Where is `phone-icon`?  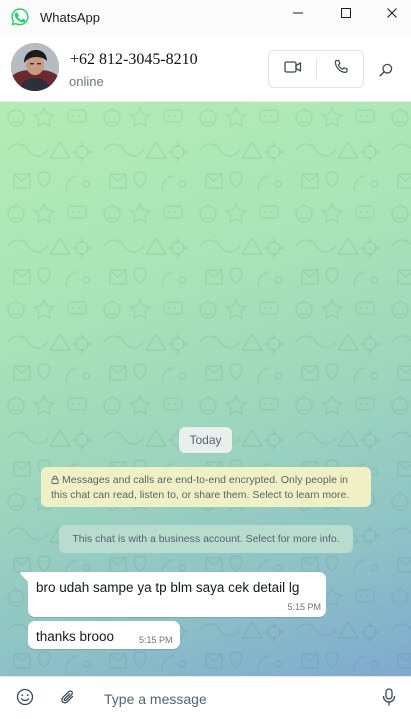 phone-icon is located at coordinates (341, 69).